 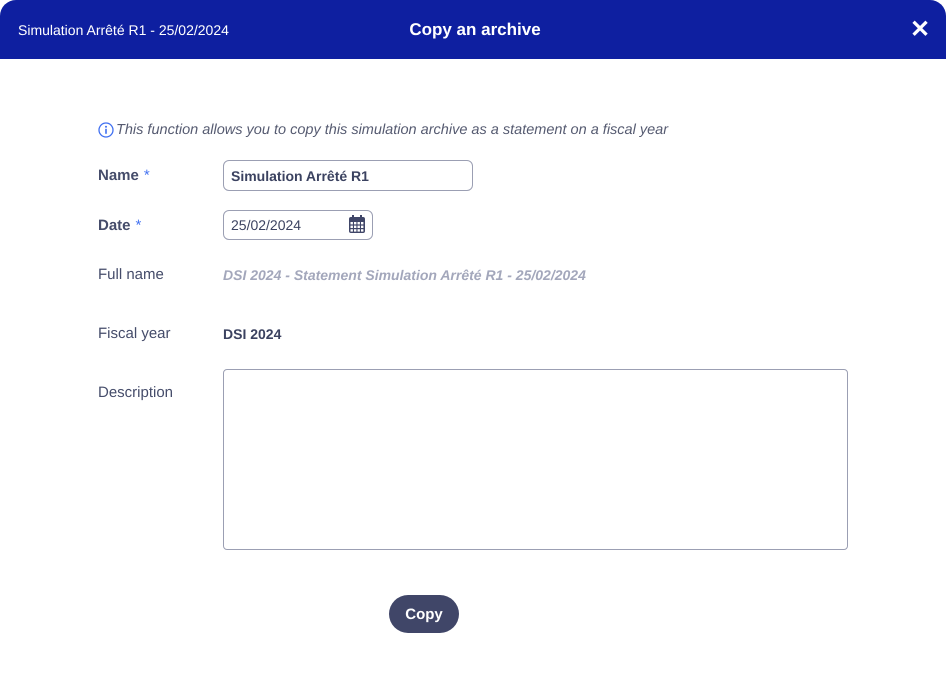 I want to click on archive-subtitle: Simulation Arrêté R1 - 25/02/2024, so click(x=124, y=30).